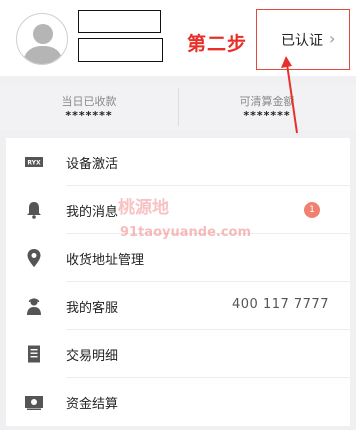  What do you see at coordinates (178, 258) in the screenshot?
I see `menu-item-address: 收货地址管理` at bounding box center [178, 258].